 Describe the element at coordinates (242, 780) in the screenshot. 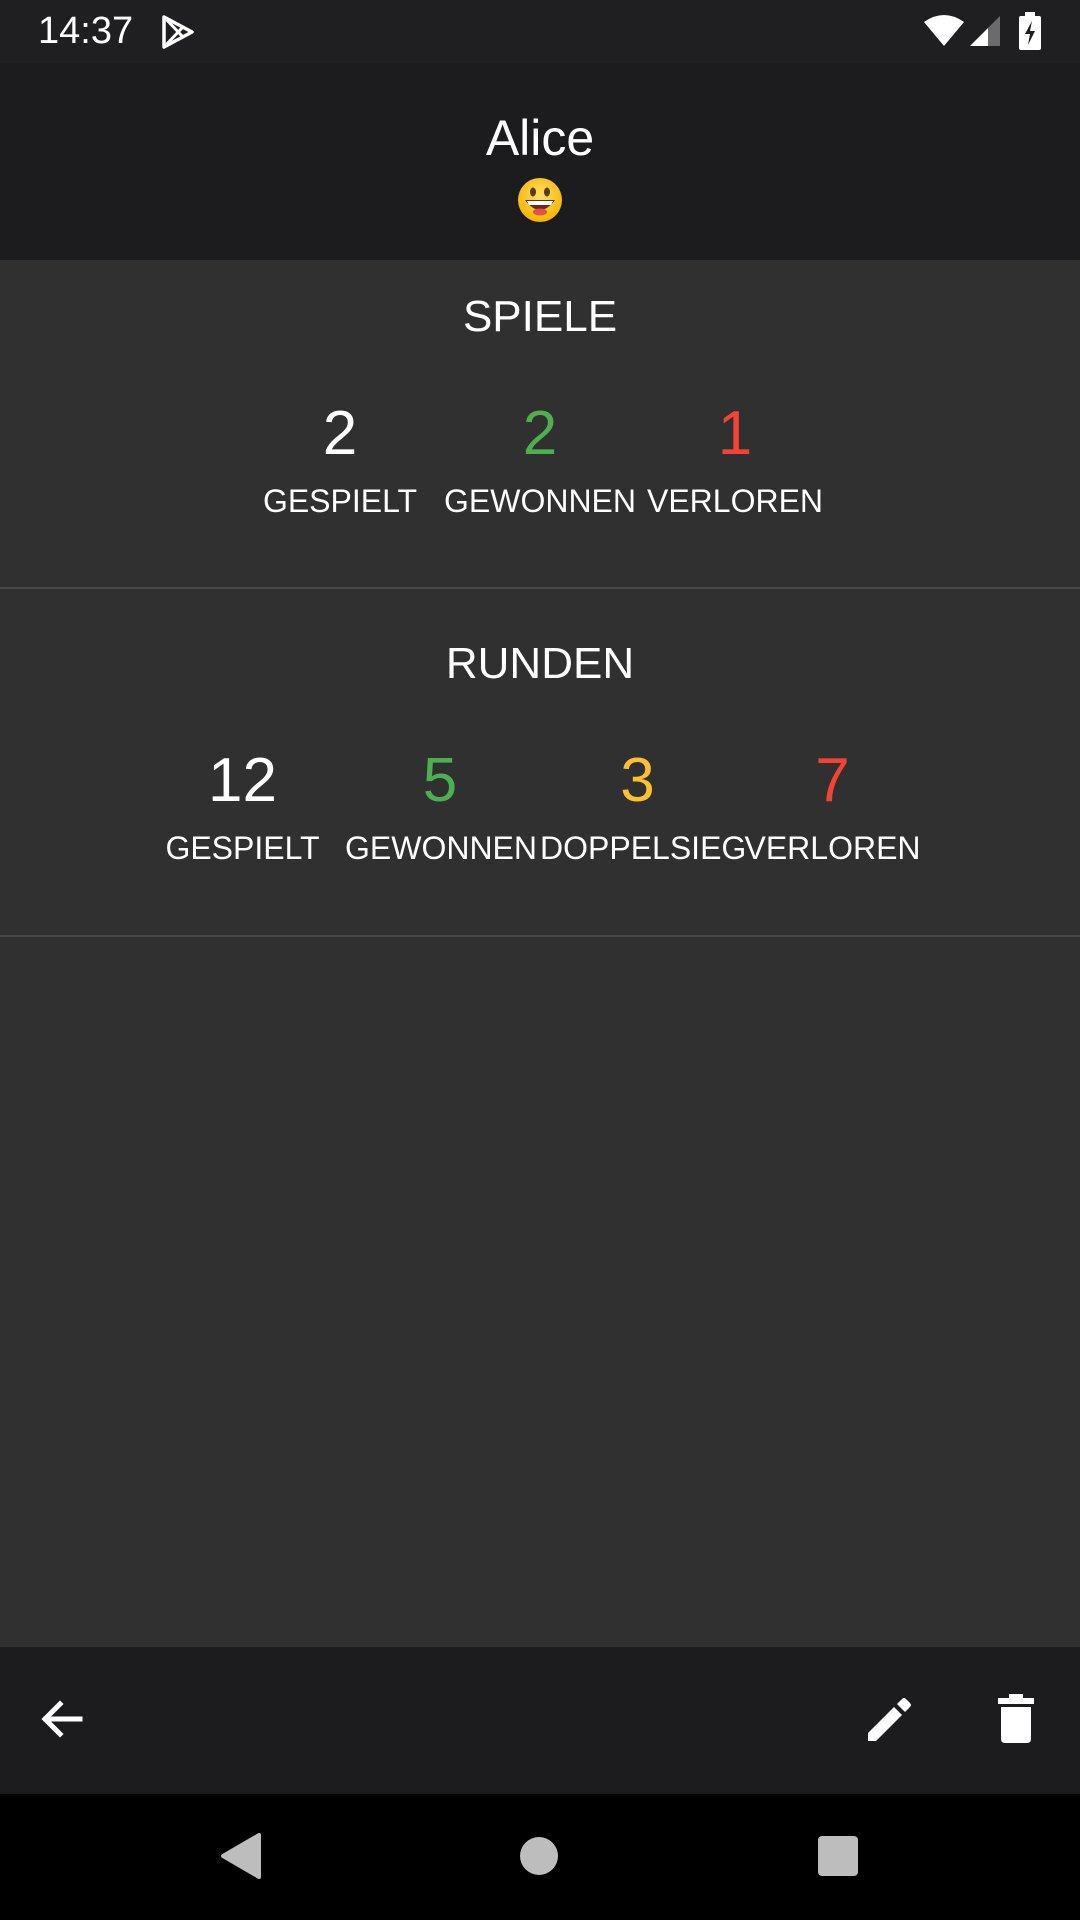

I see `rounds-played-value: 12` at that location.